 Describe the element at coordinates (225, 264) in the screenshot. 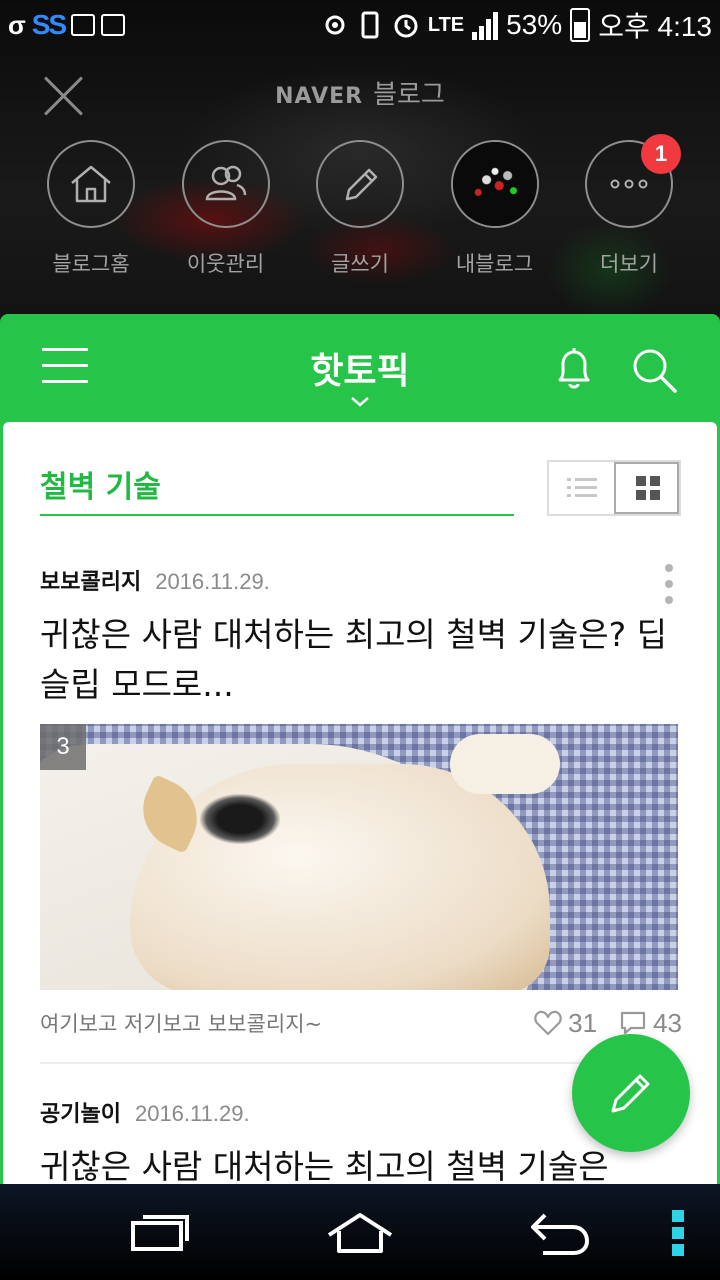

I see `quick-label: 이웃관리` at that location.